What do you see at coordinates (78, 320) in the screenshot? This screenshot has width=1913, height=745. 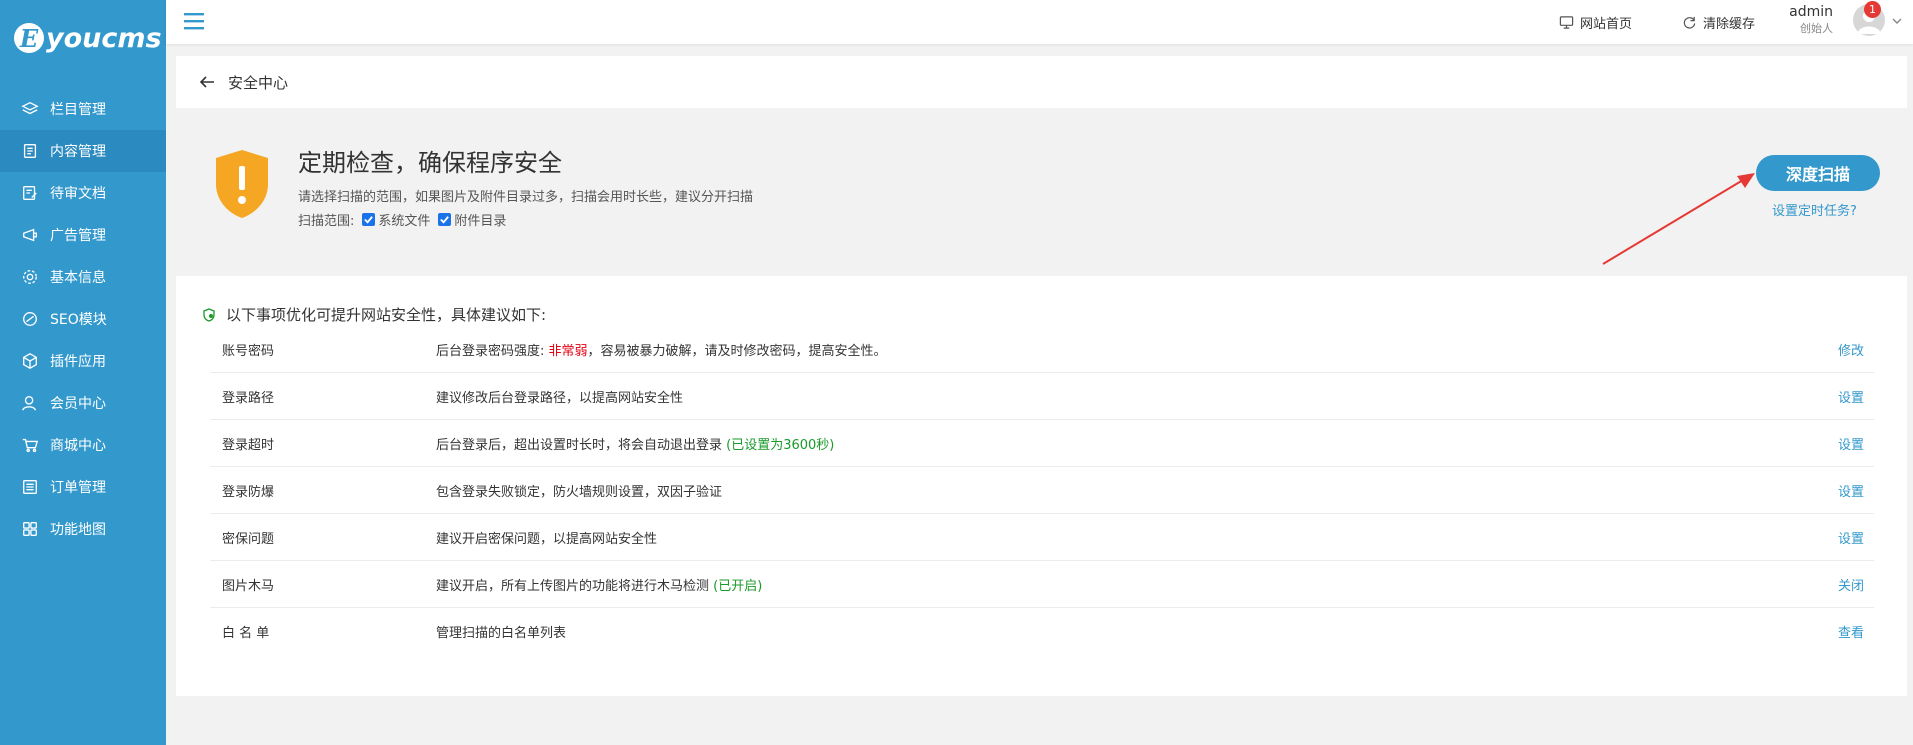 I see `sidebar-item-label: SEO模块` at bounding box center [78, 320].